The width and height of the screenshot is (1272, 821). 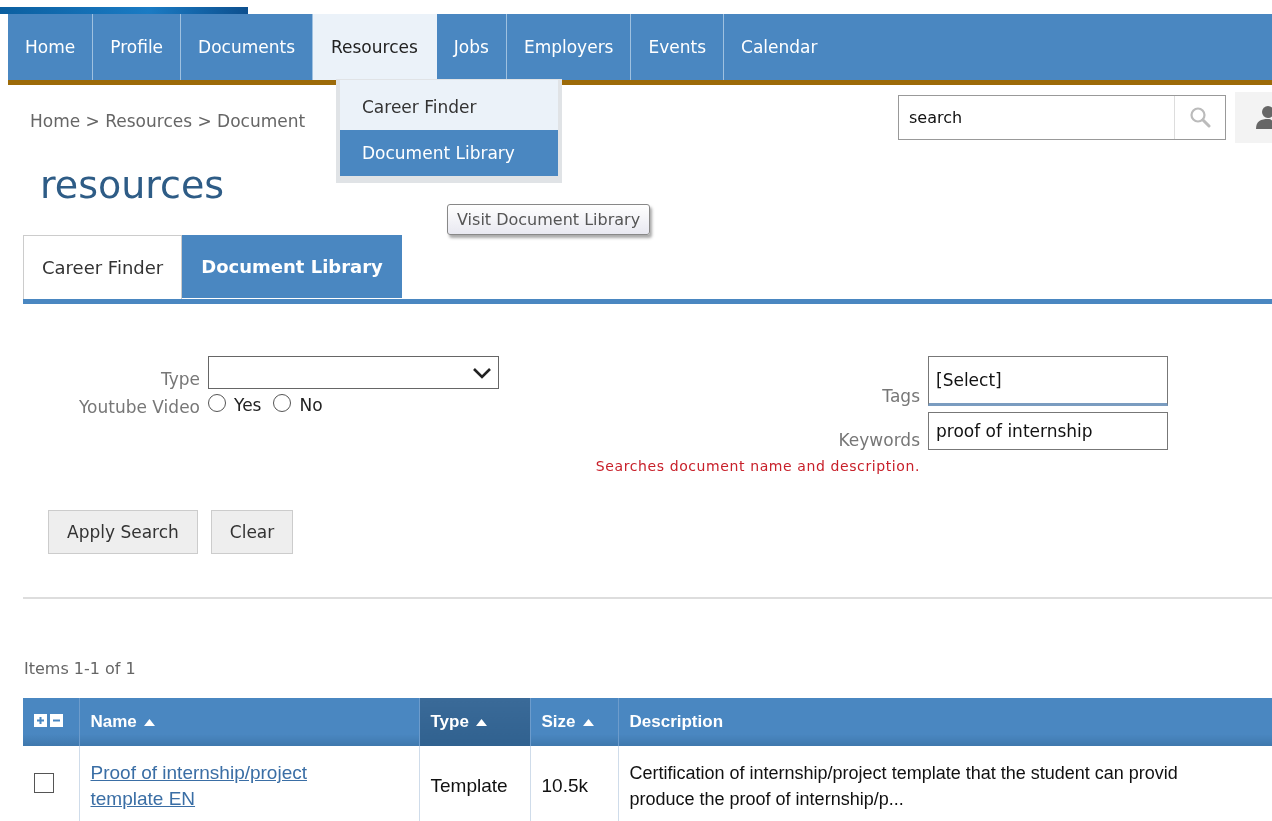 What do you see at coordinates (49, 720) in the screenshot?
I see `expand-collapse-icon` at bounding box center [49, 720].